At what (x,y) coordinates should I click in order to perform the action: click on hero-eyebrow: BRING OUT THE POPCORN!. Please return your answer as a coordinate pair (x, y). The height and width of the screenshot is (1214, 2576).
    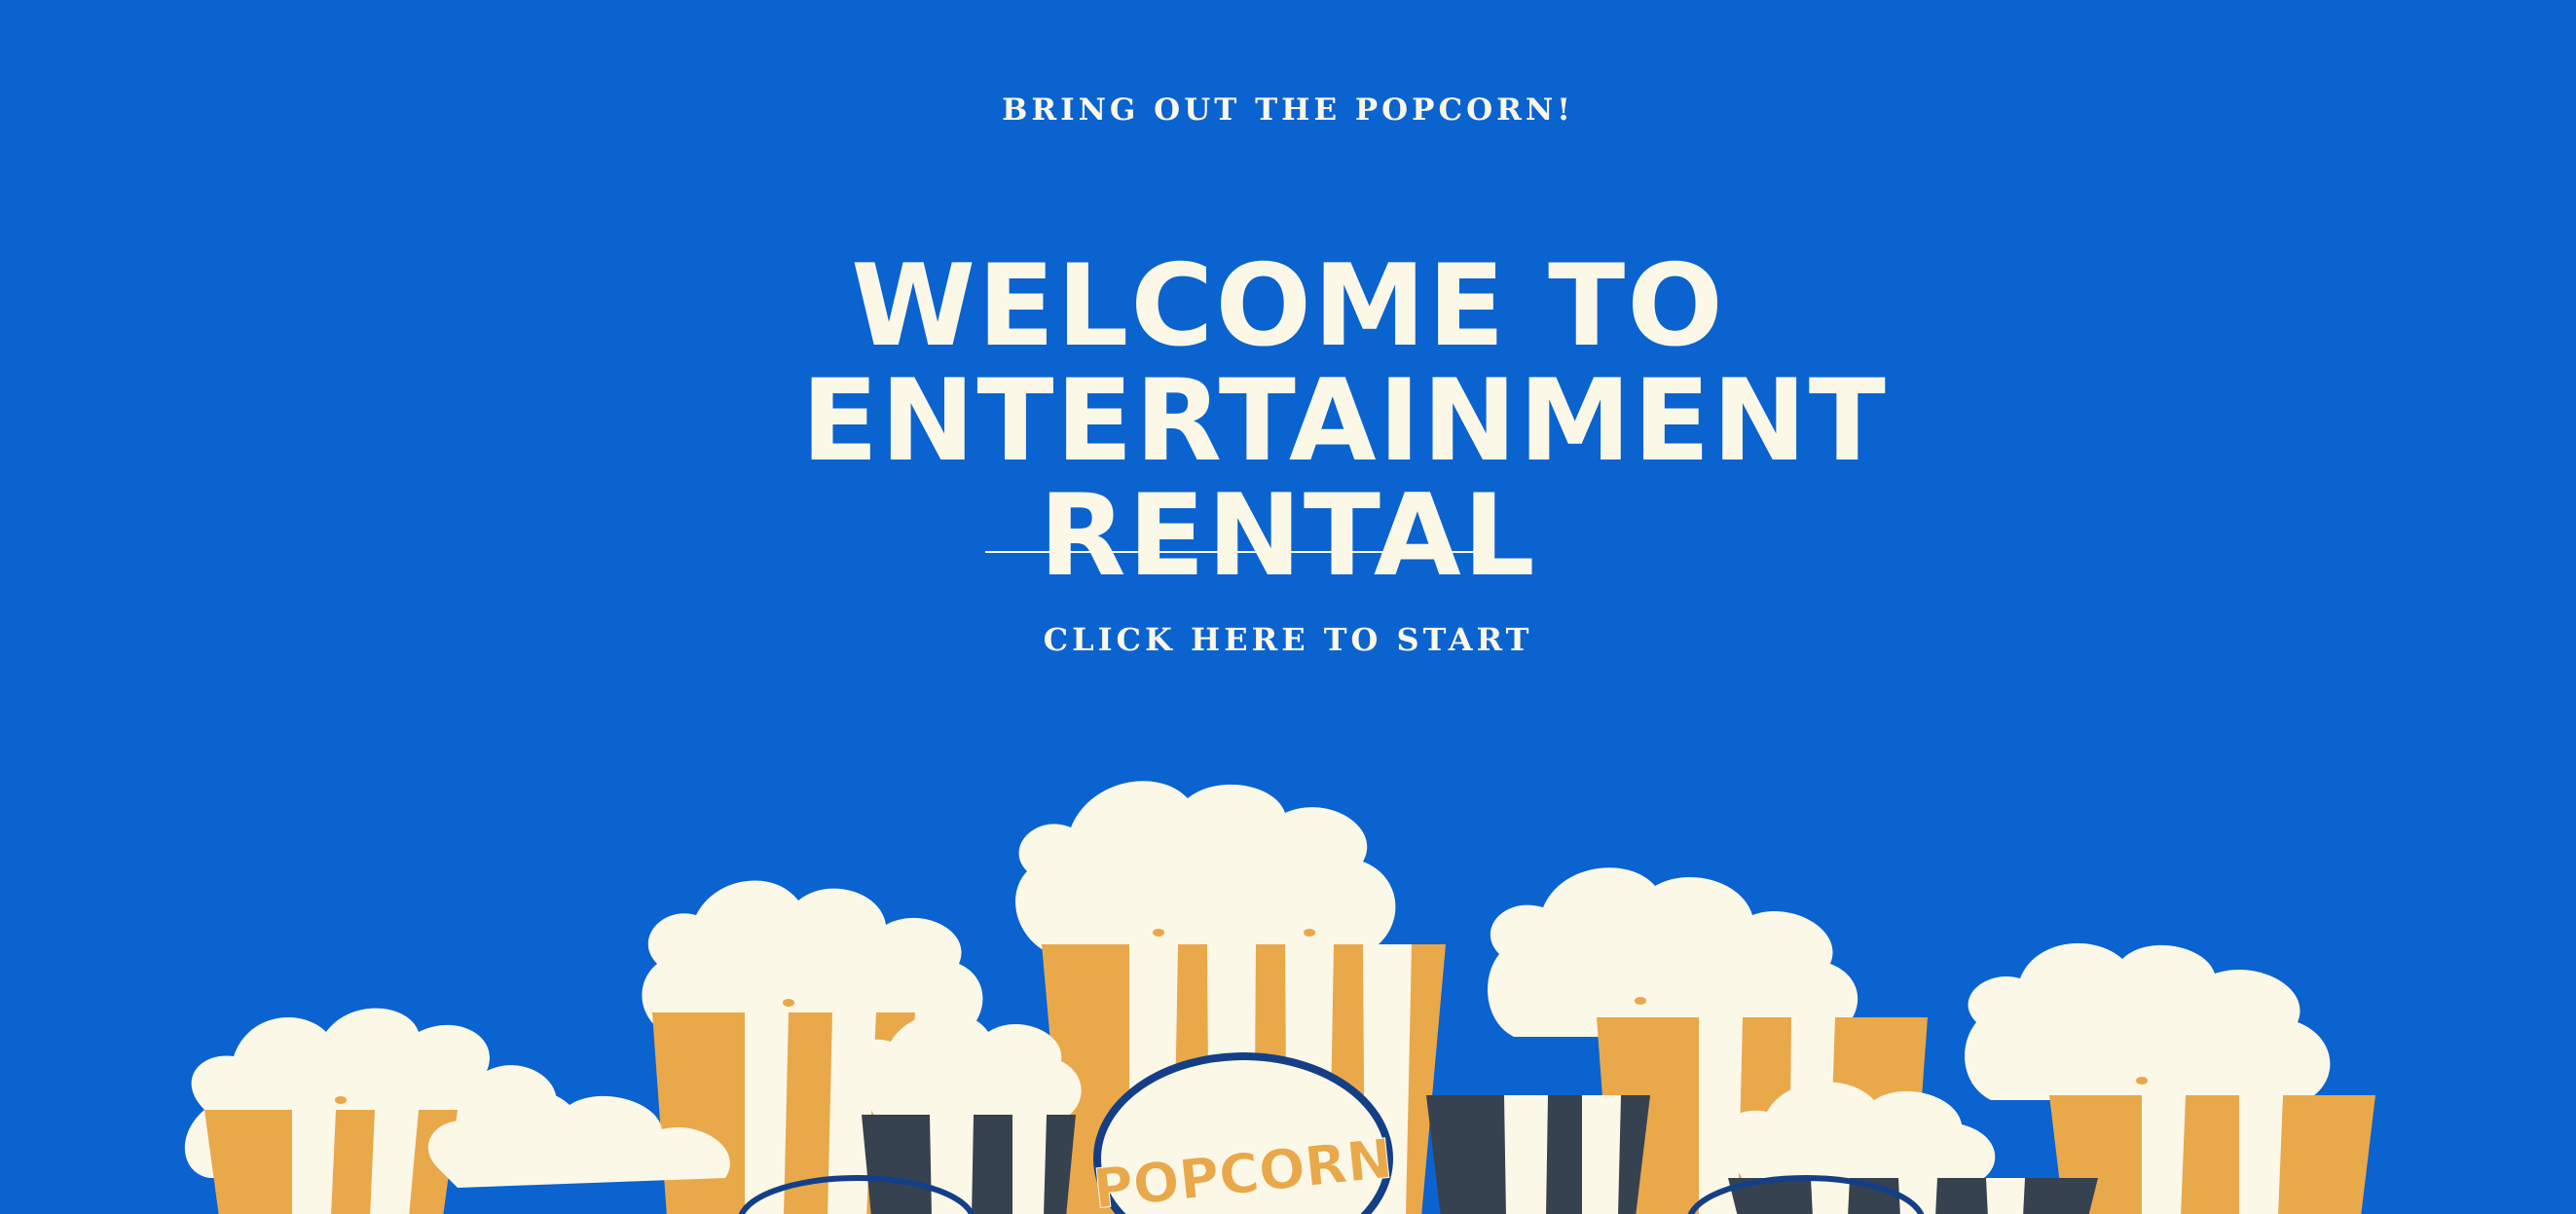
    Looking at the image, I should click on (1288, 110).